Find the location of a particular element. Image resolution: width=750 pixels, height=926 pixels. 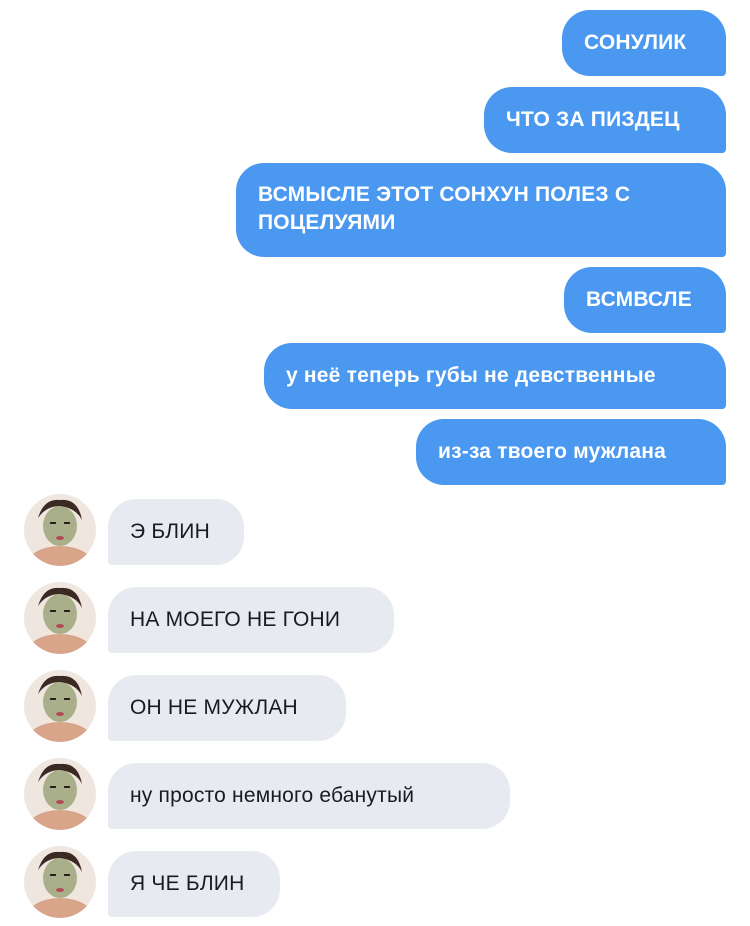

incoming-message: ОН НЕ МУЖЛАН is located at coordinates (227, 708).